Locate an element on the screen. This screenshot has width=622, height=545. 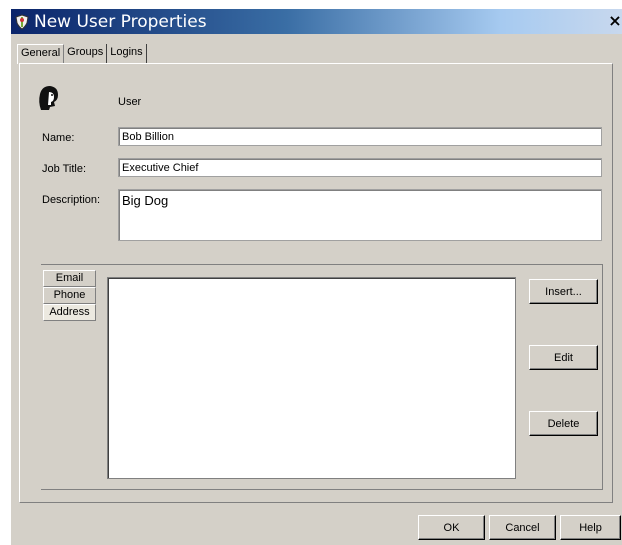
contact-tab-phone: Phone is located at coordinates (69, 295).